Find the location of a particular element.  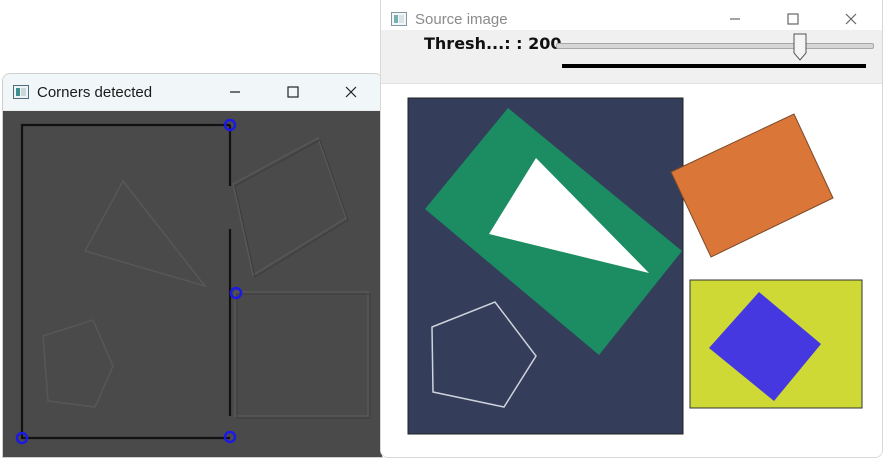

threshold-slider-thumb is located at coordinates (800, 47).